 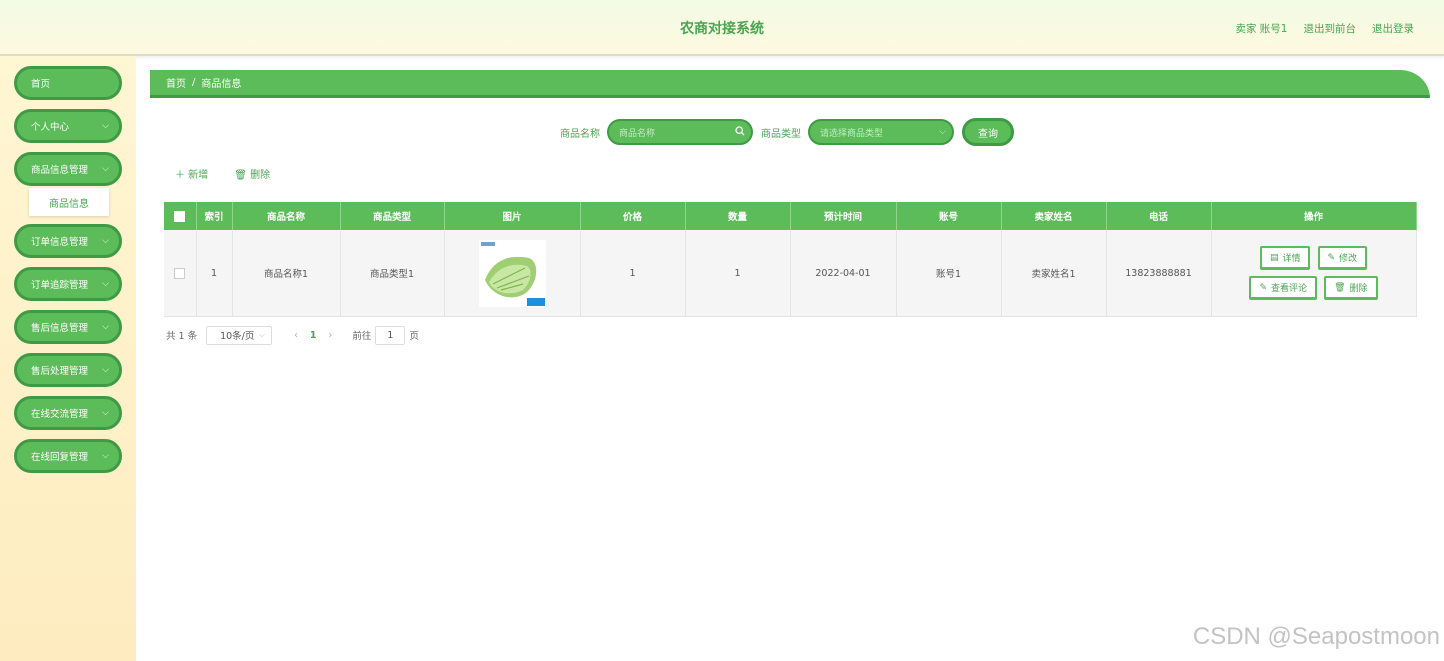 I want to click on breadcrumb: 首页 / 商品信息, so click(x=790, y=84).